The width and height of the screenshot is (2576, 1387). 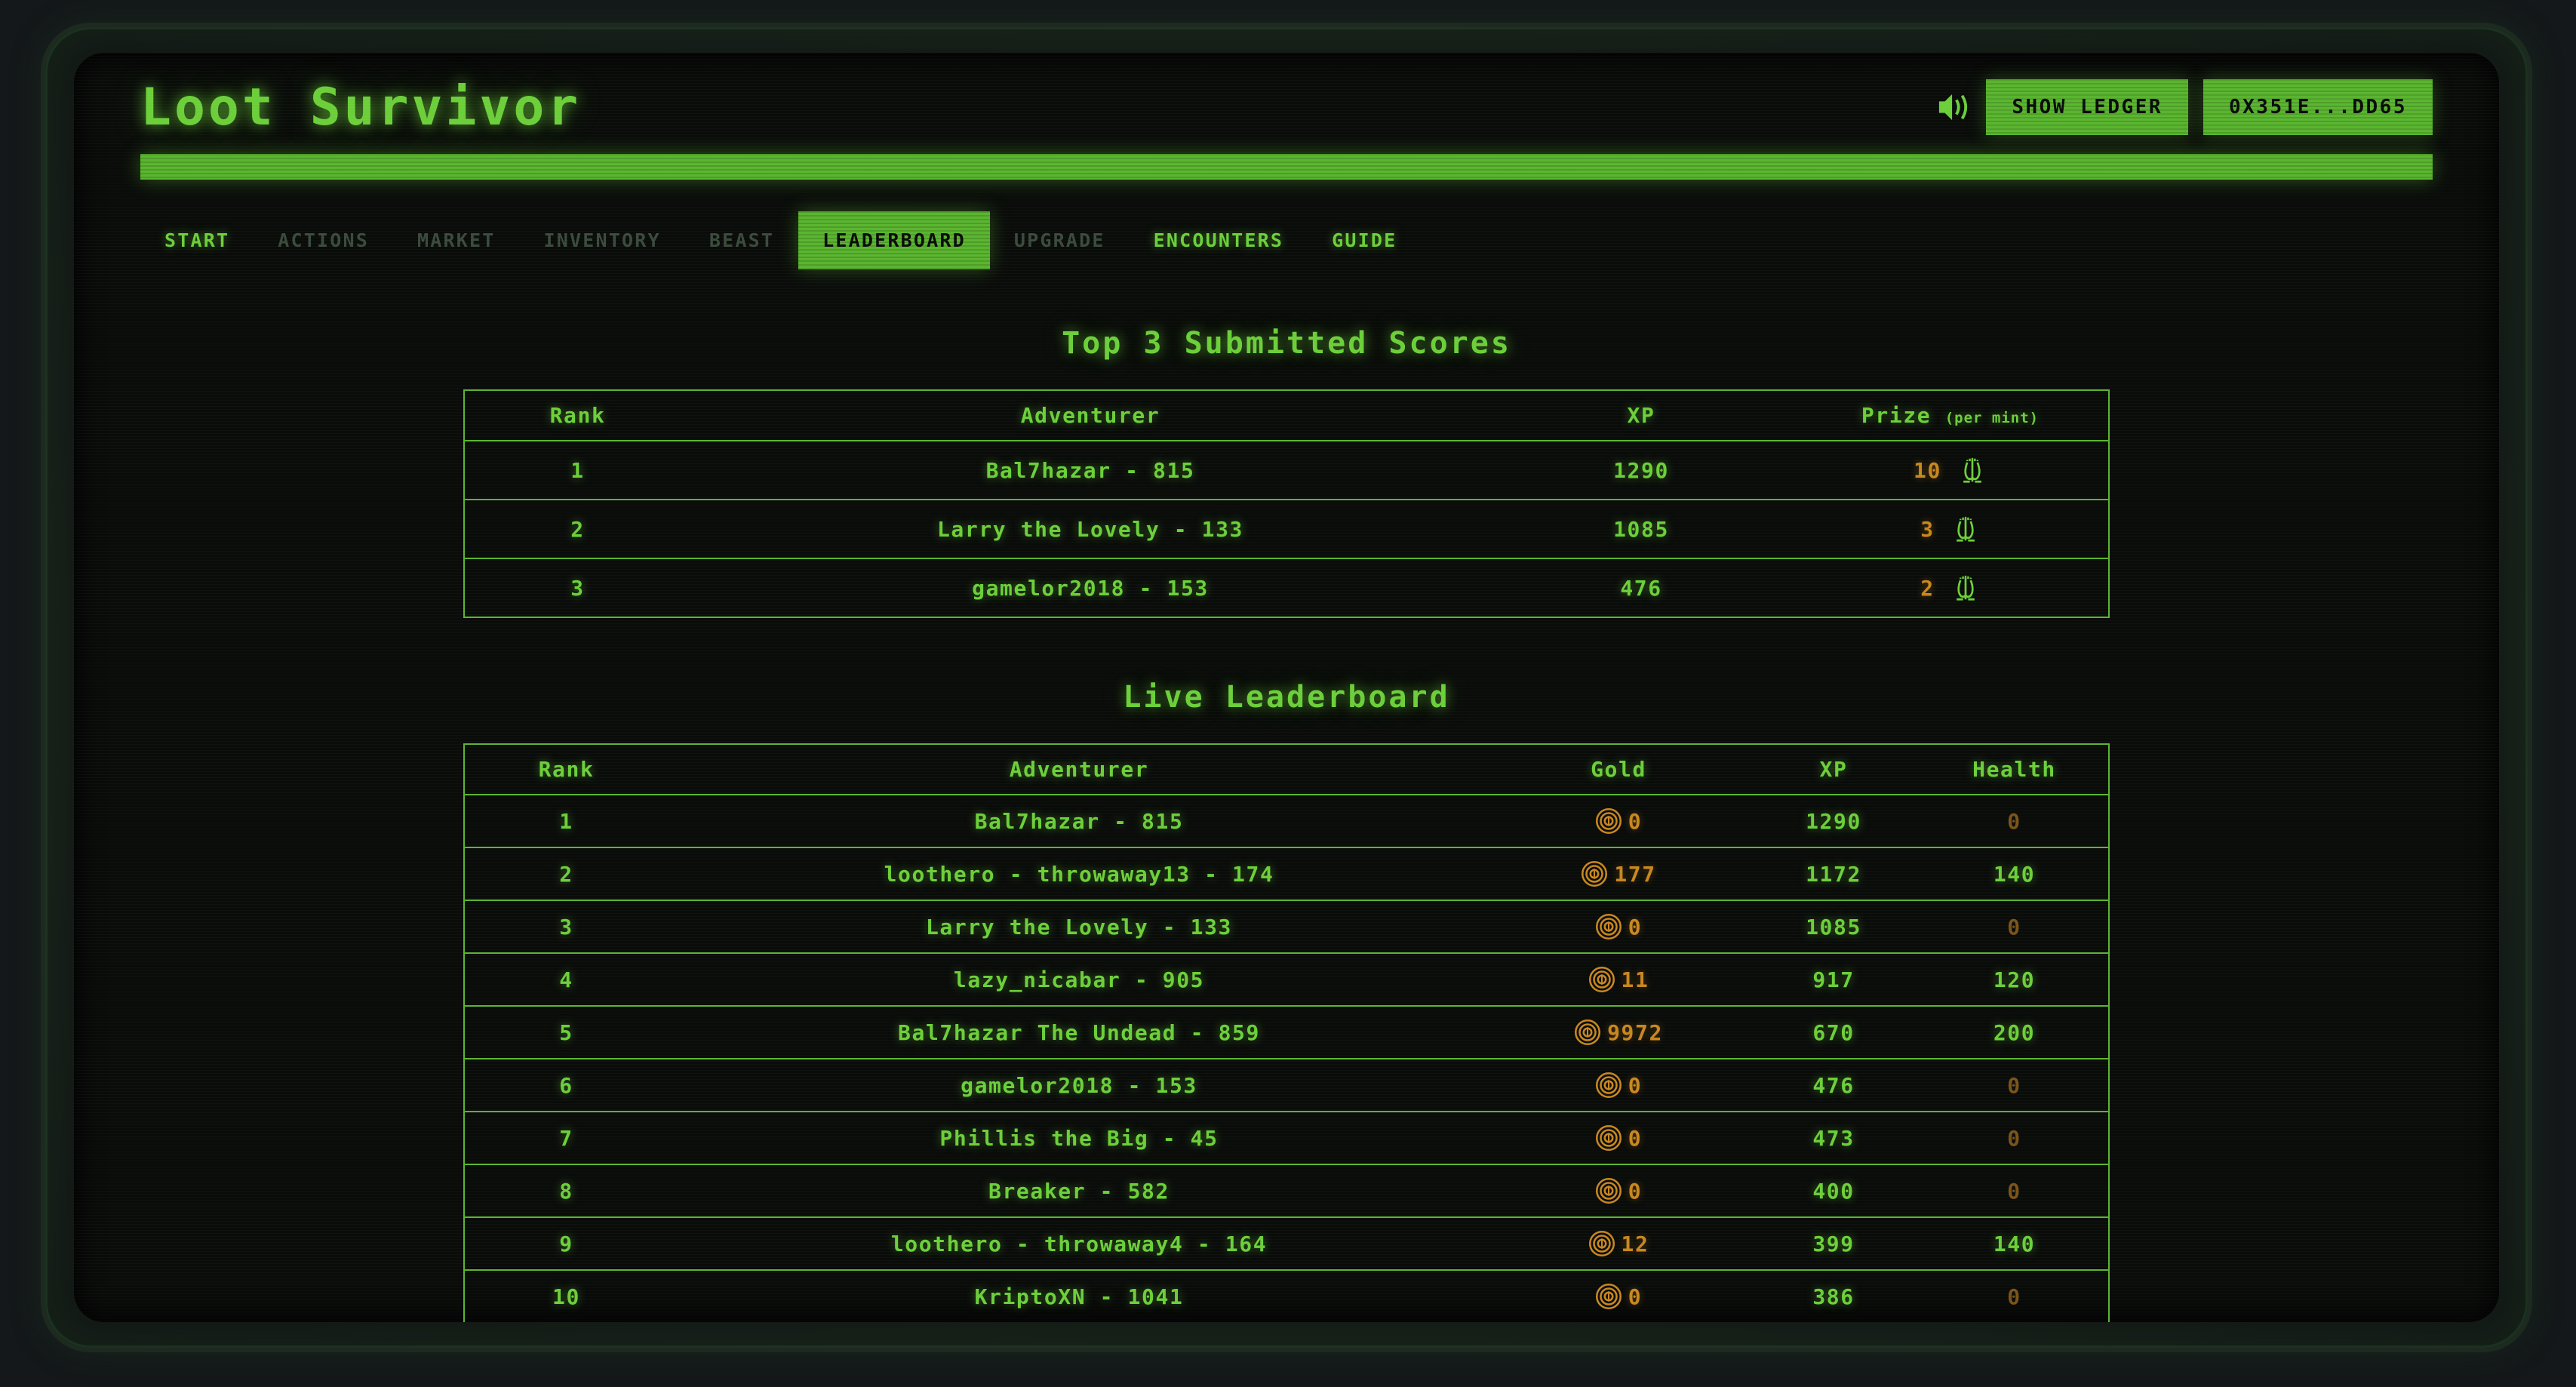 I want to click on nav-item-market: MARKET, so click(x=456, y=240).